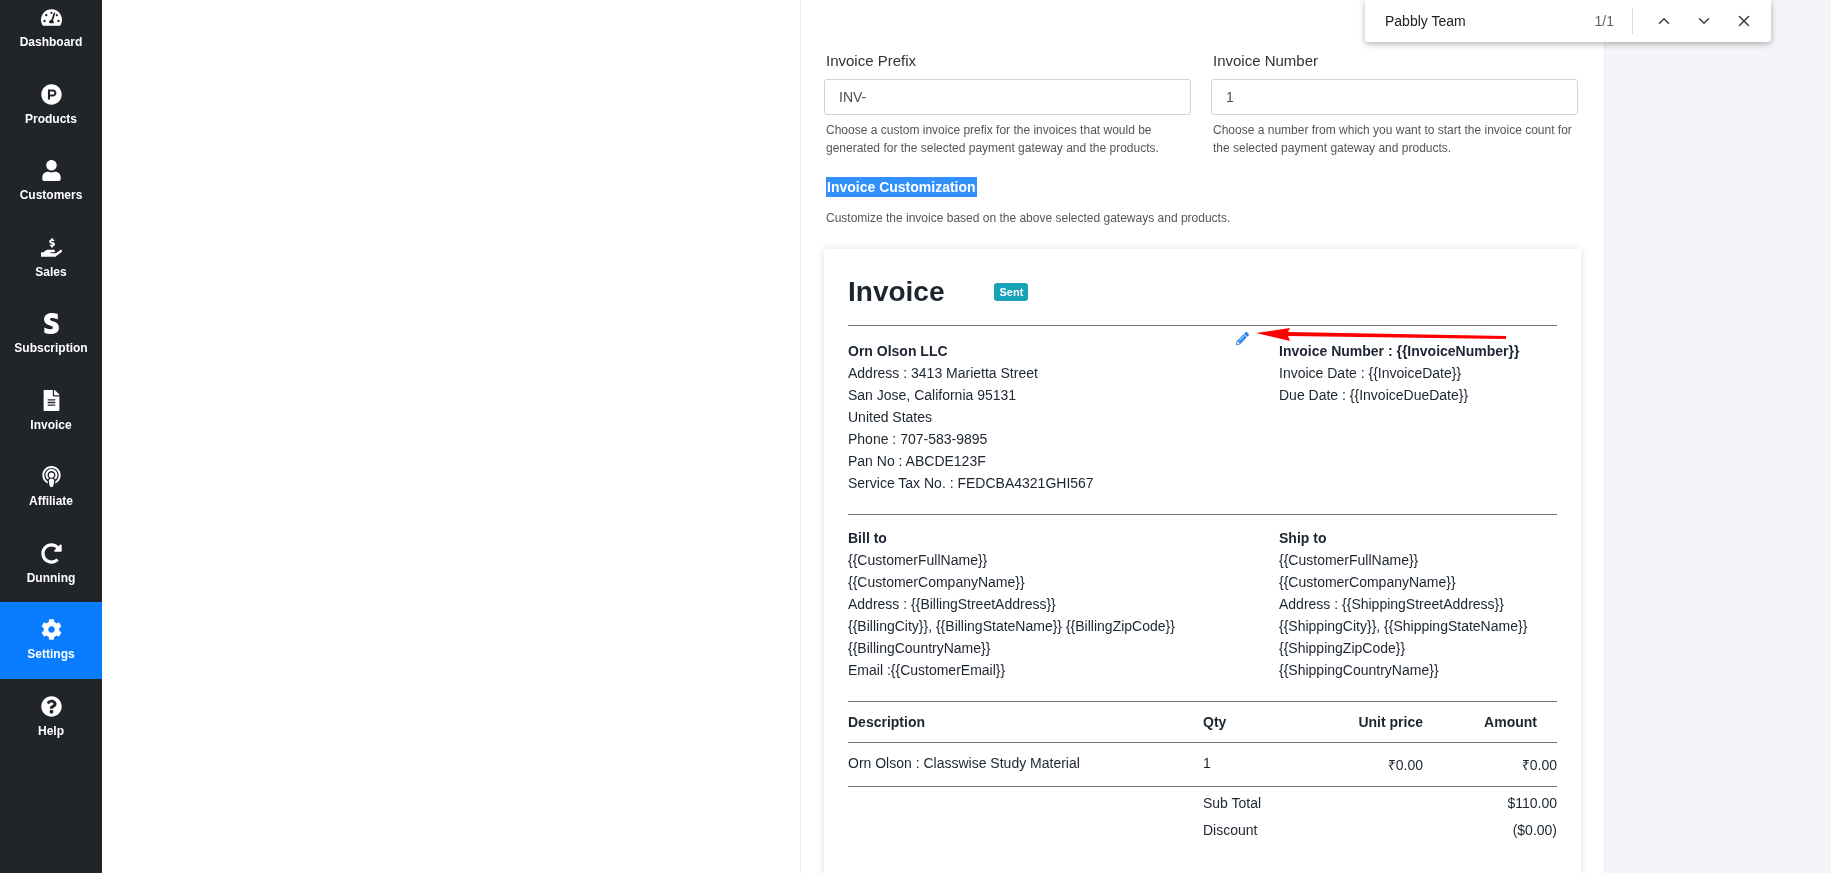 This screenshot has height=873, width=1831. I want to click on settings-icon, so click(51, 630).